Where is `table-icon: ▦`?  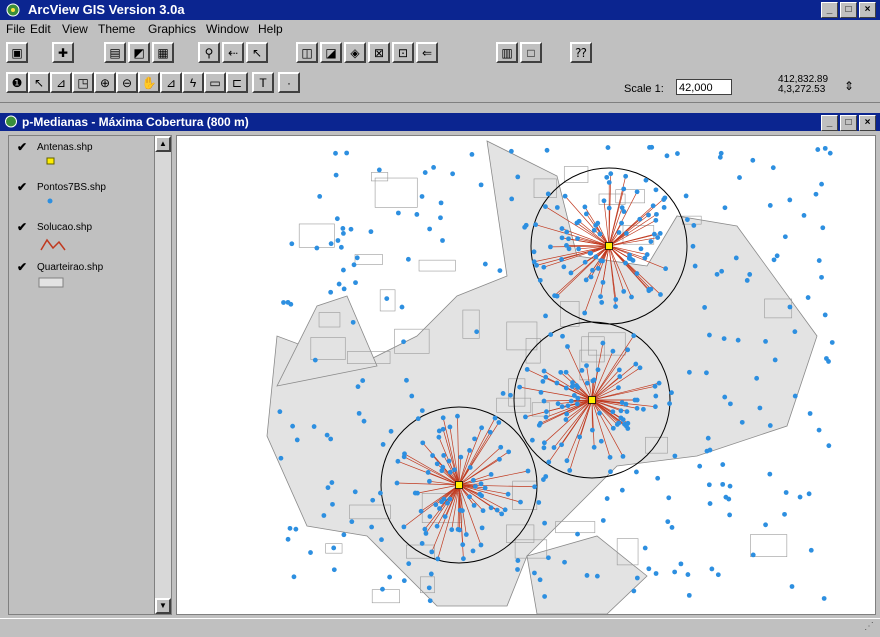 table-icon: ▦ is located at coordinates (163, 52).